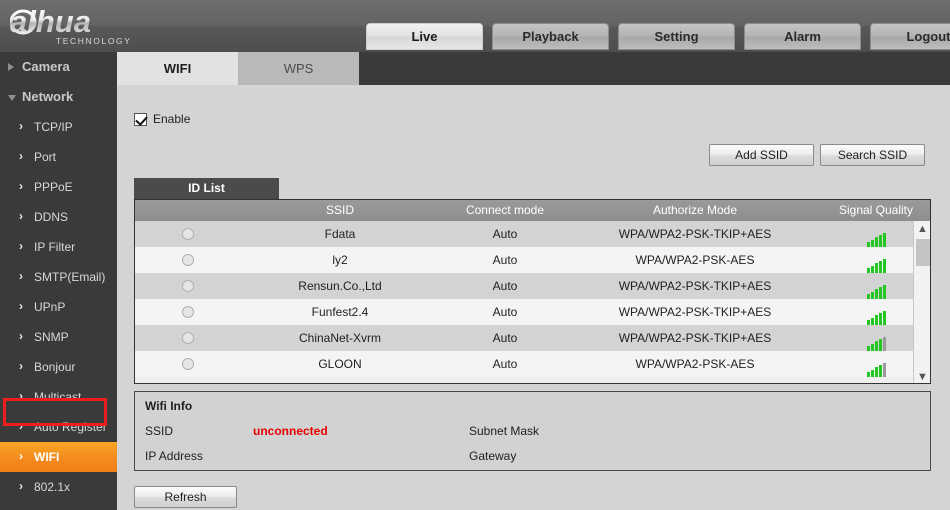 The height and width of the screenshot is (510, 950). I want to click on tab-wps: WPS, so click(298, 68).